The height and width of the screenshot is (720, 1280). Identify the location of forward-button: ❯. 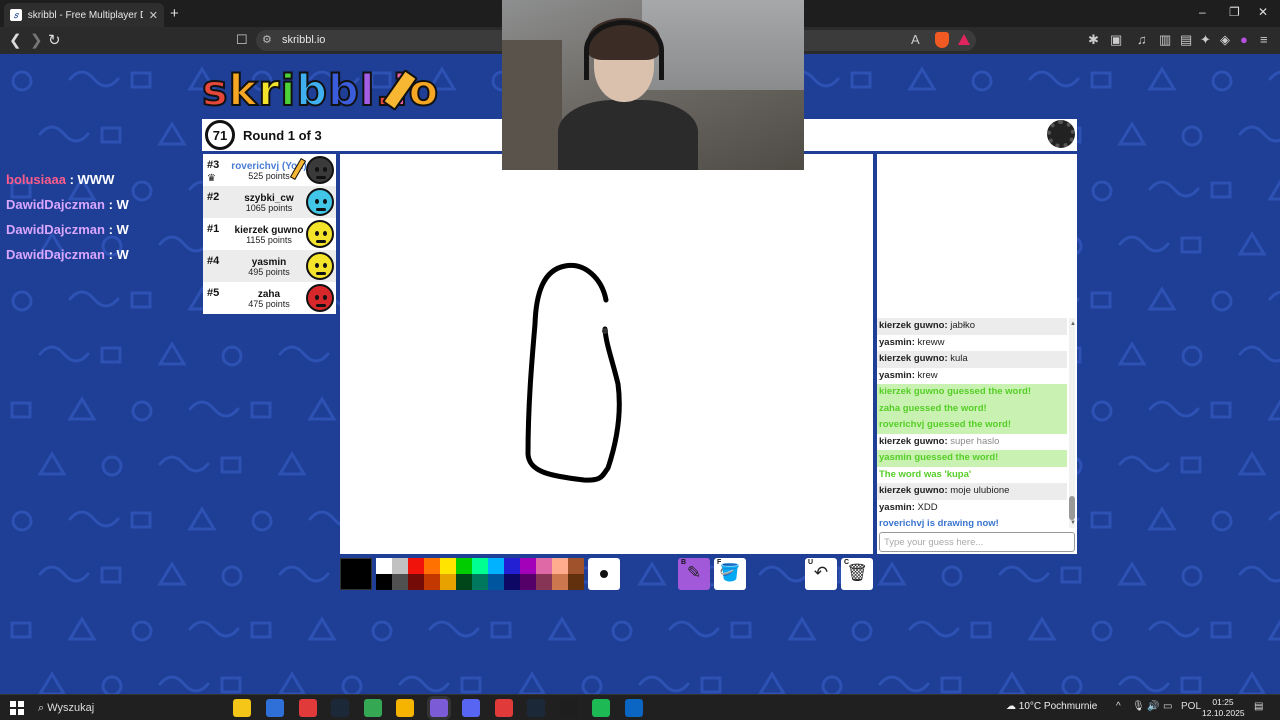
(36, 40).